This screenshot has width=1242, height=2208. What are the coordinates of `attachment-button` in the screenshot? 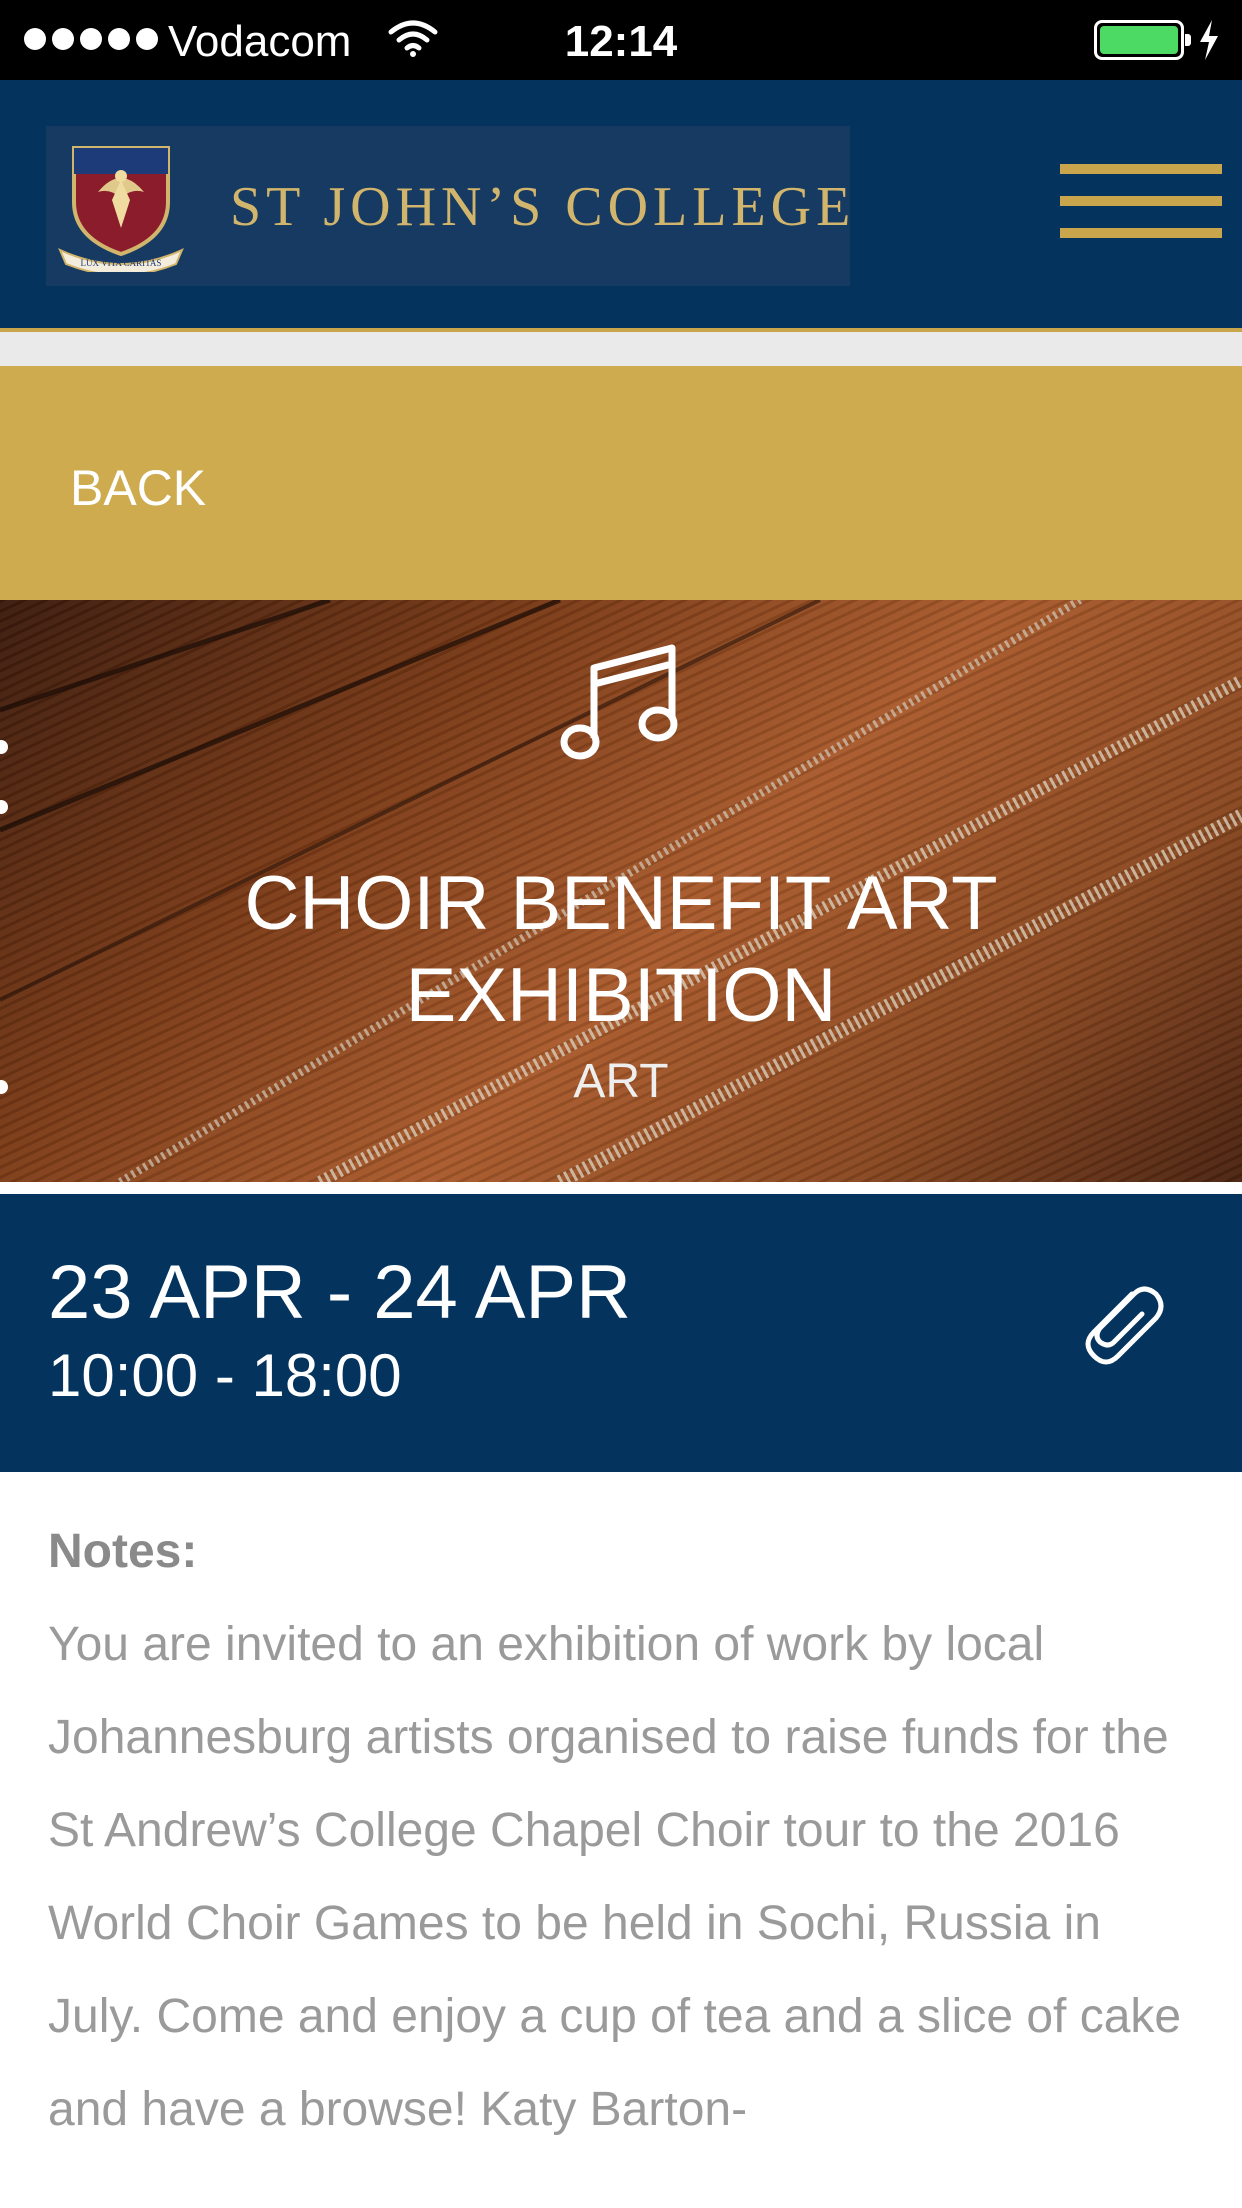 It's located at (1120, 1320).